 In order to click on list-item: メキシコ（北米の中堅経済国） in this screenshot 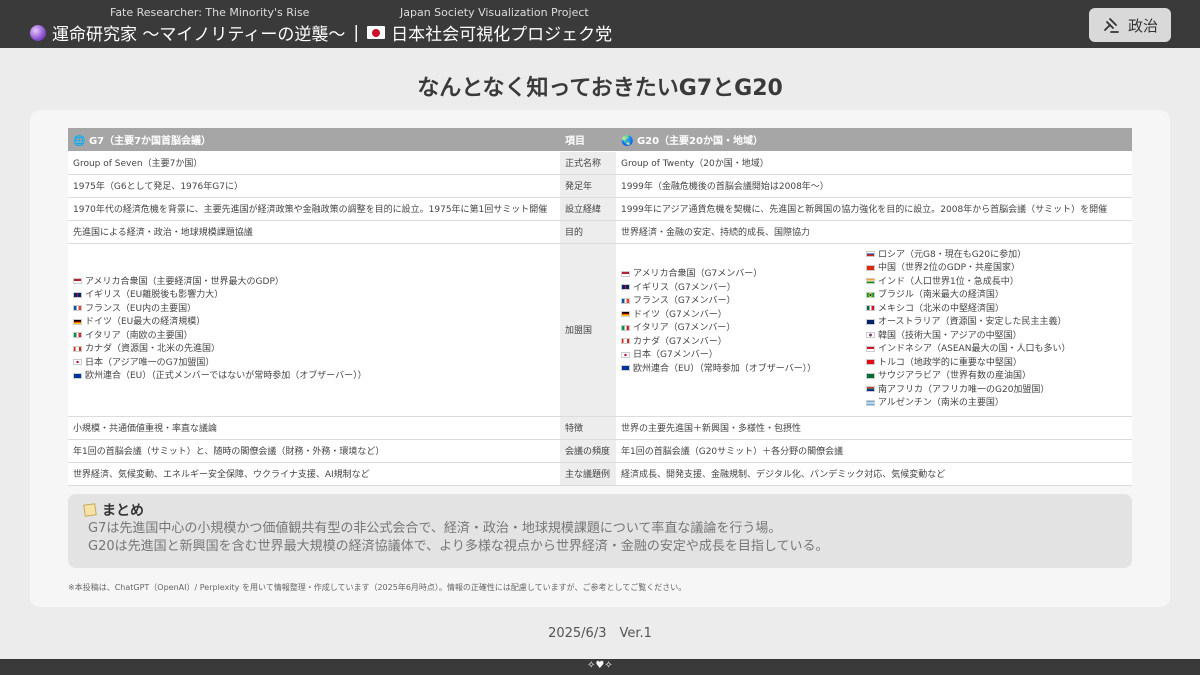, I will do `click(996, 310)`.